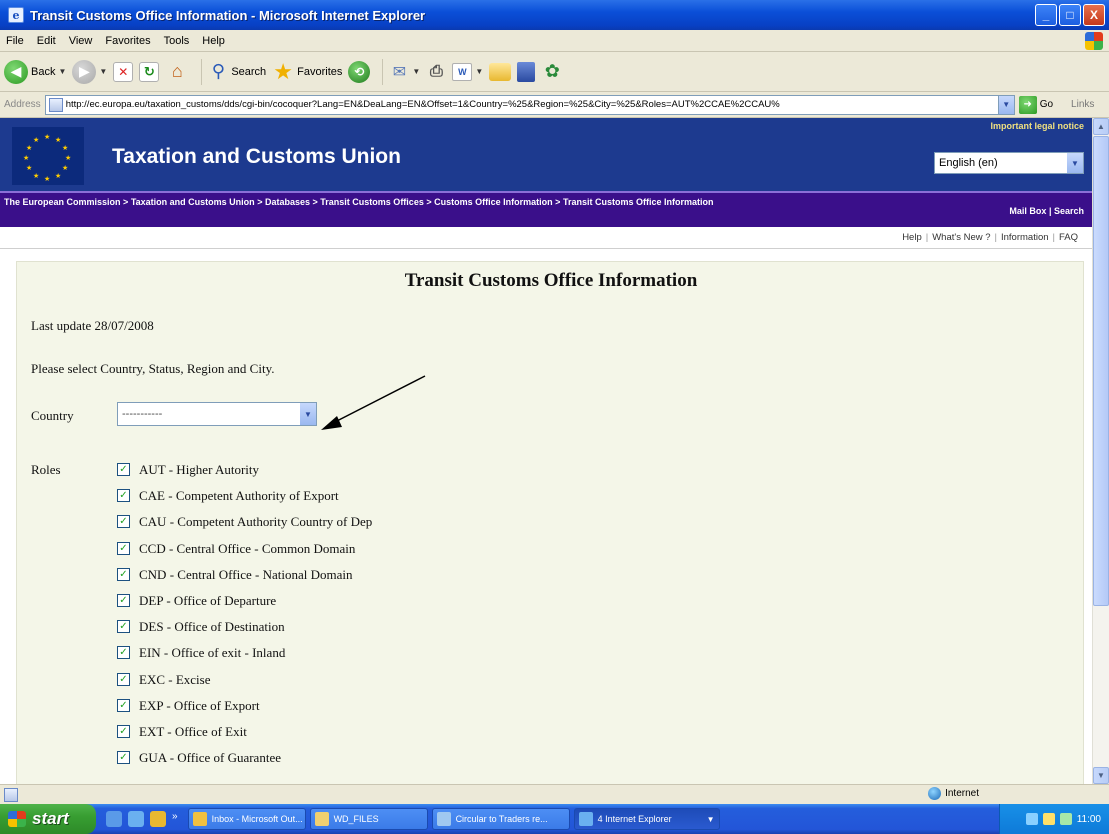 The width and height of the screenshot is (1109, 834). I want to click on minimize-button: _, so click(1046, 15).